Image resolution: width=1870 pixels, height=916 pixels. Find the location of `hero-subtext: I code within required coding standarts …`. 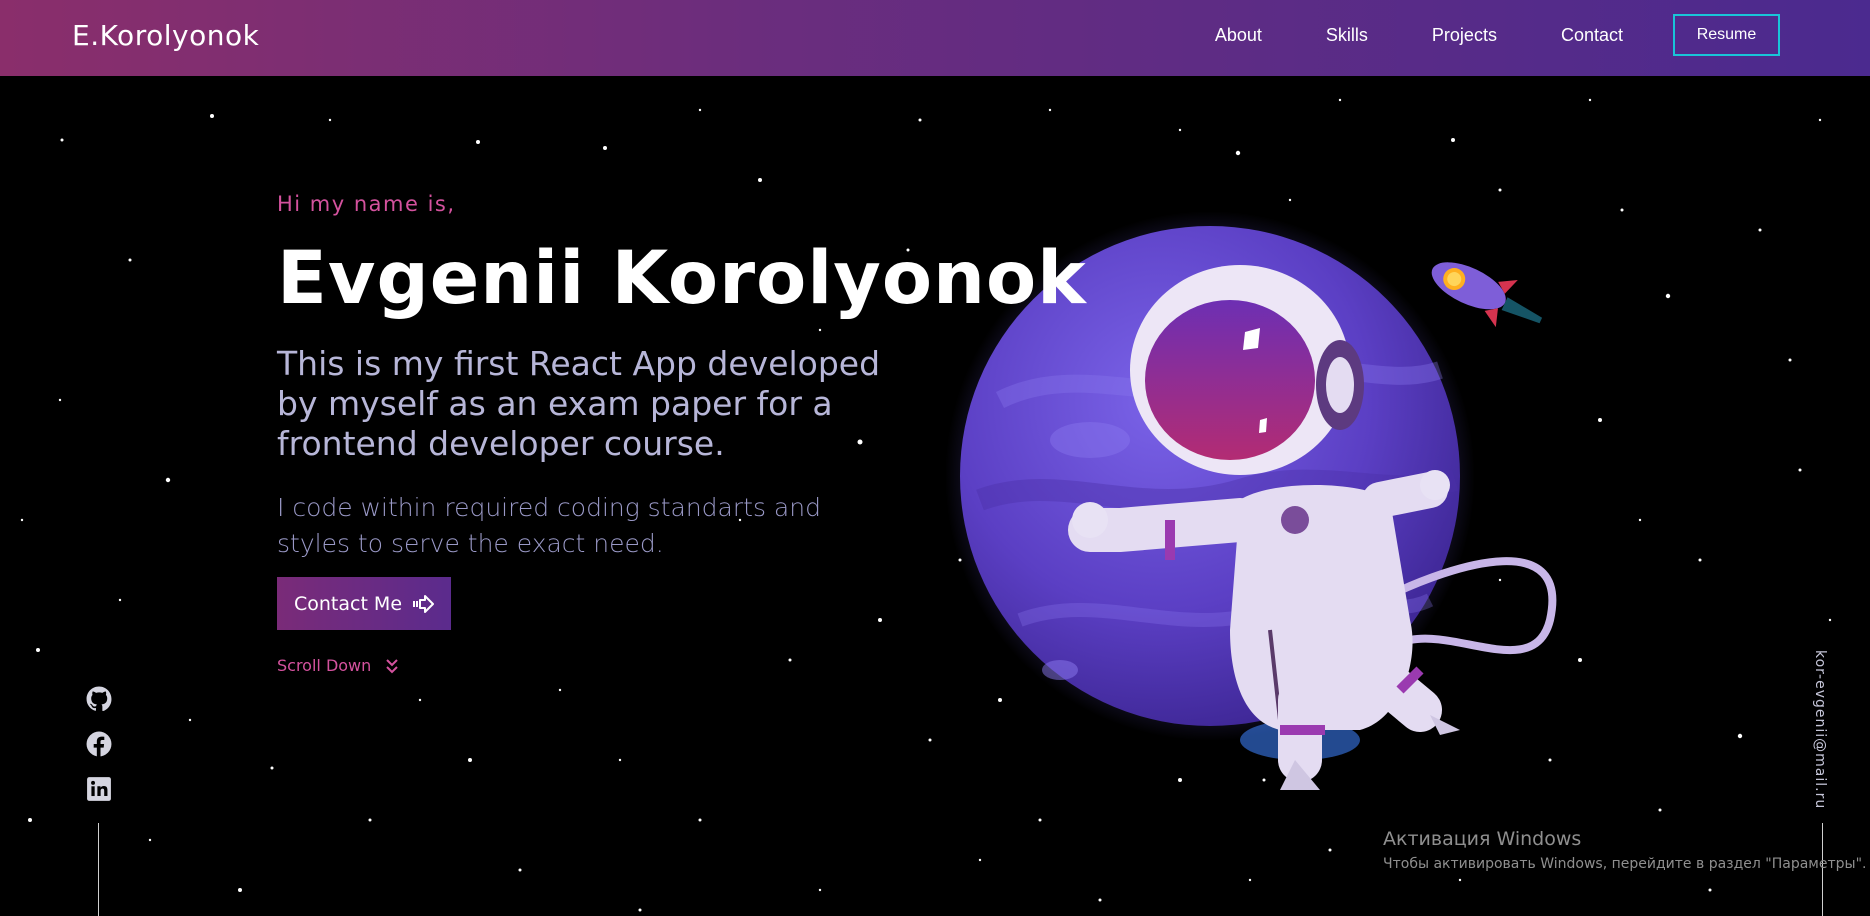

hero-subtext: I code within required coding standarts … is located at coordinates (549, 525).